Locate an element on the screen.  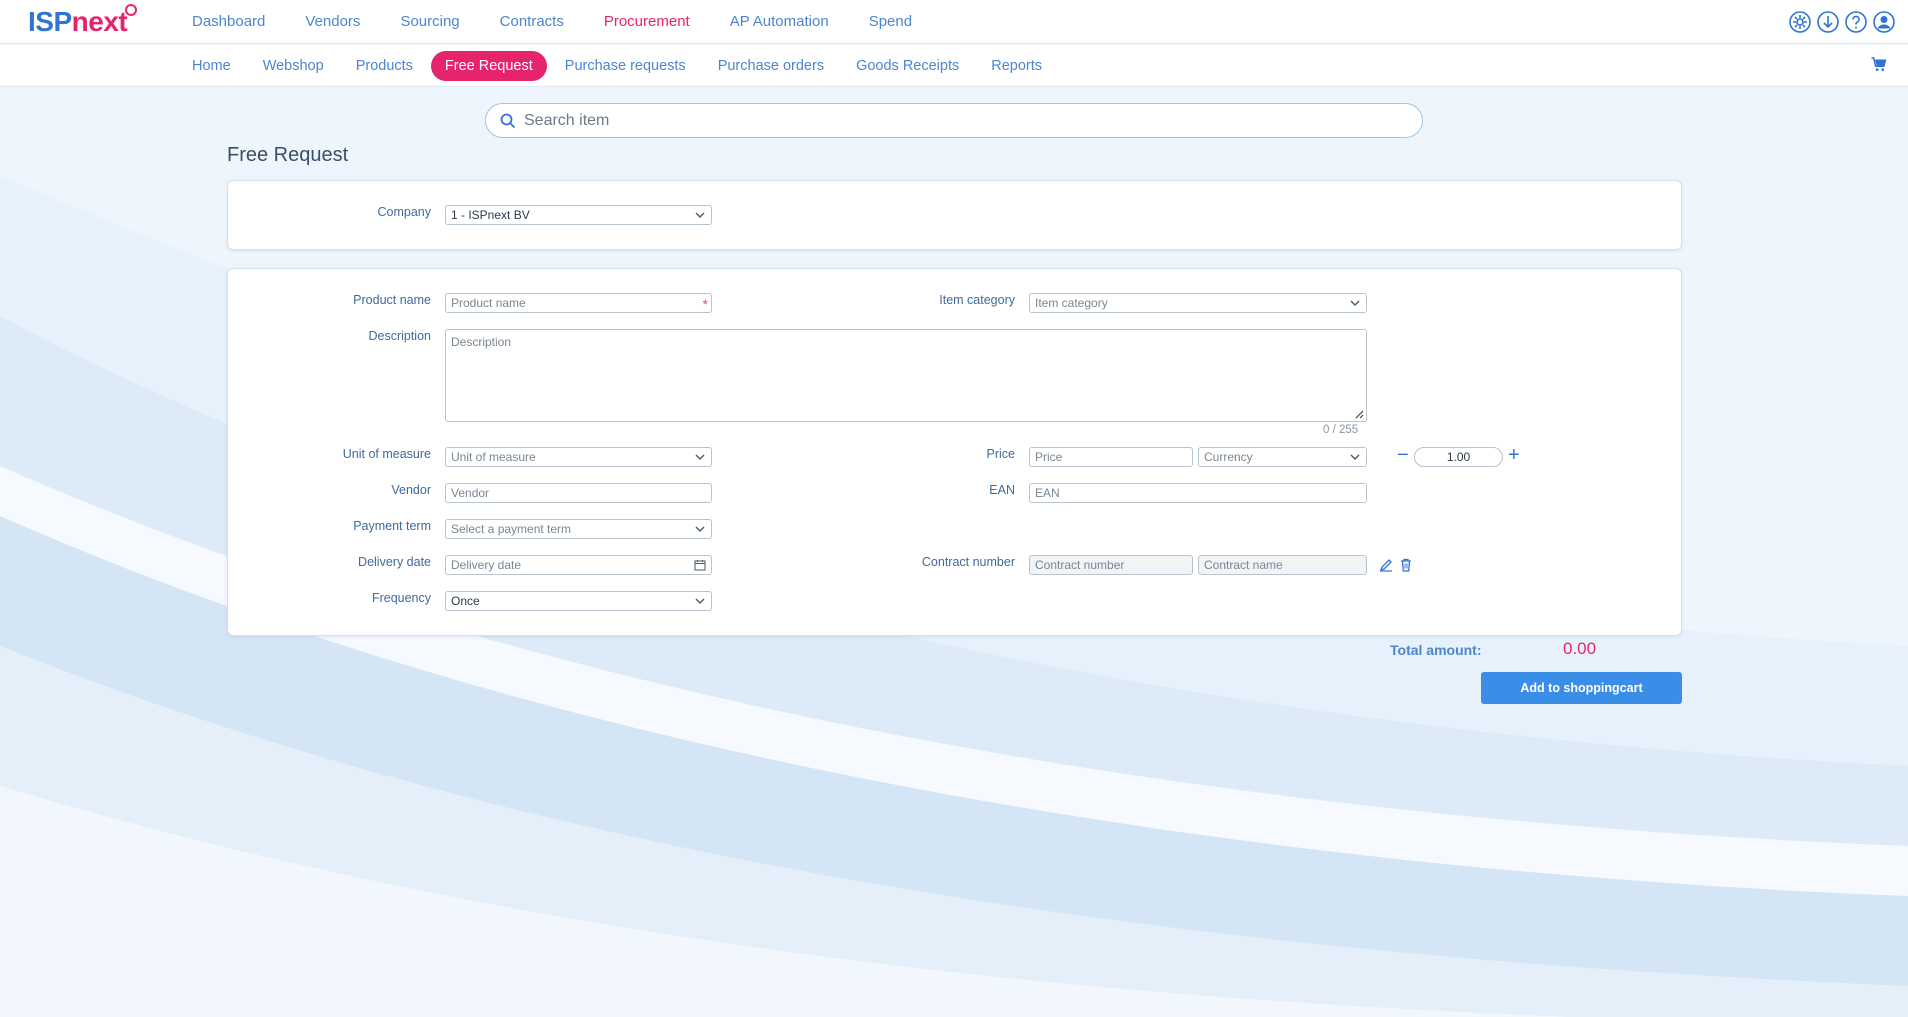
product-name-field: Product name * is located at coordinates (578, 303).